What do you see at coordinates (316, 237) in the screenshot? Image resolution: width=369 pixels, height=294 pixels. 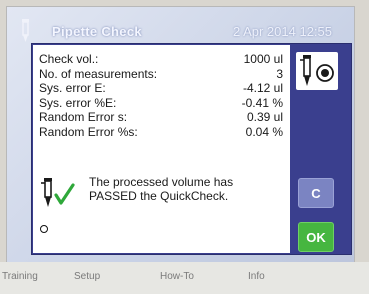 I see `ok-button: OK` at bounding box center [316, 237].